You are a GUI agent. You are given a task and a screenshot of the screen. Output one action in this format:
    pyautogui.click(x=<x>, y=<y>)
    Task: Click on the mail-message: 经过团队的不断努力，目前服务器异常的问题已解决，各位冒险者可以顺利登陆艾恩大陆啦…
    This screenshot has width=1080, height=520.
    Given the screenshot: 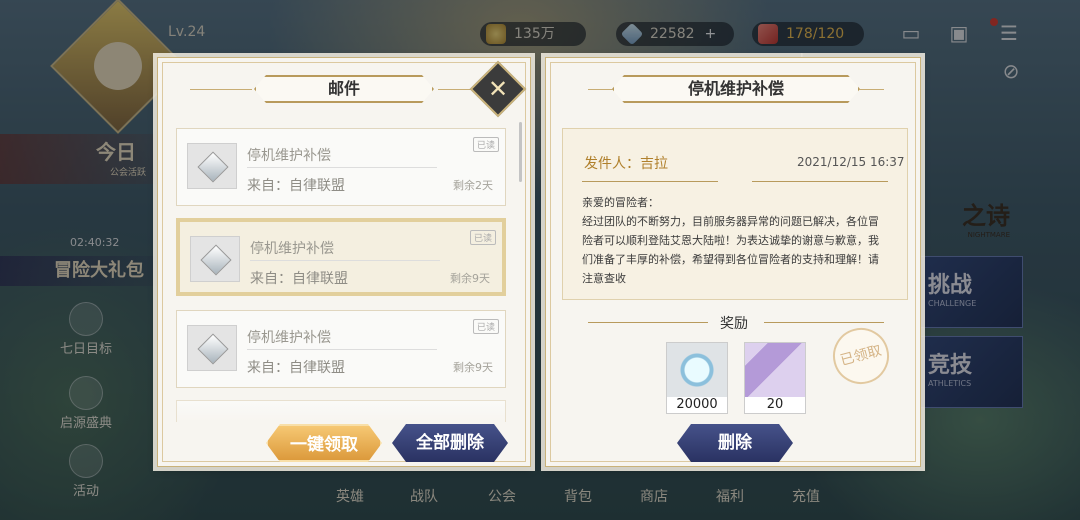 What is the action you would take?
    pyautogui.click(x=730, y=250)
    